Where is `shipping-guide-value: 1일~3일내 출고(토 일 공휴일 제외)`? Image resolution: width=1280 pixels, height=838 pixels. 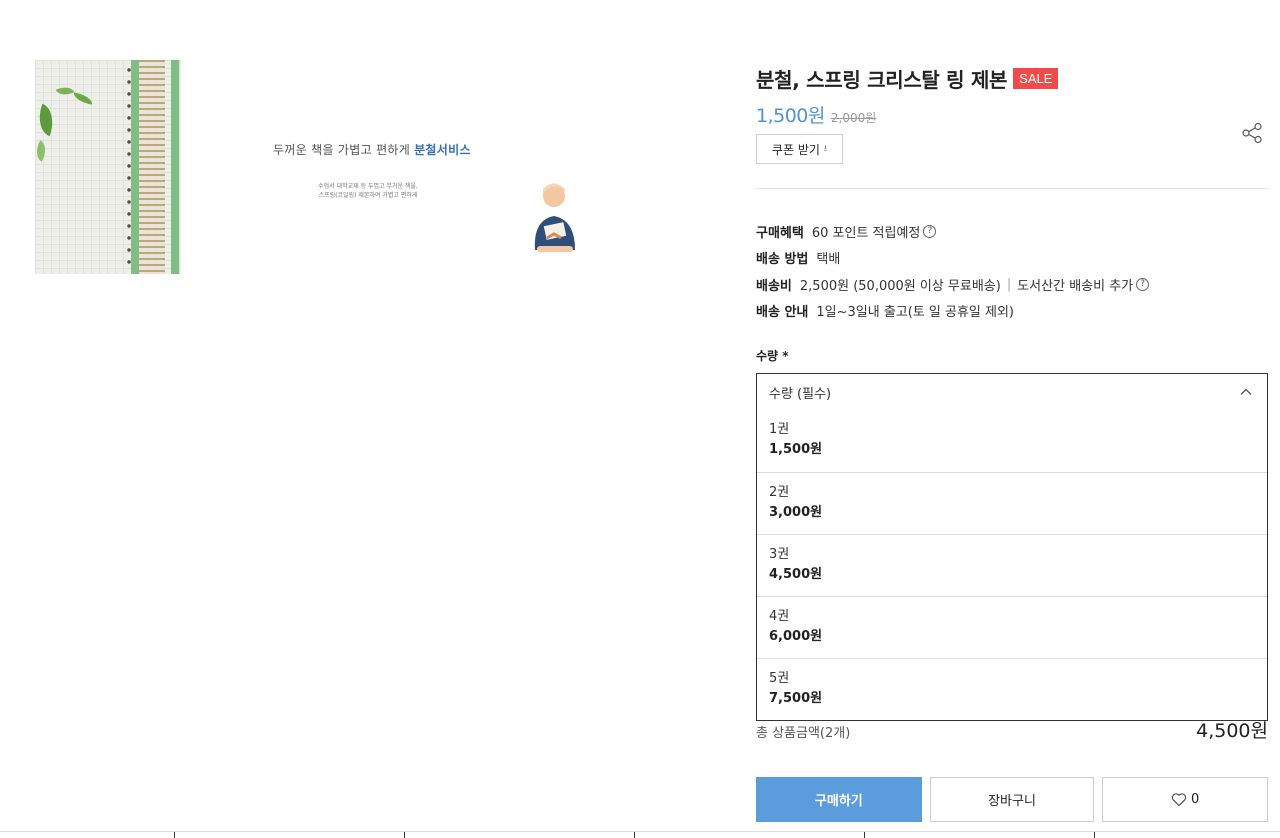
shipping-guide-value: 1일~3일내 출고(토 일 공휴일 제외) is located at coordinates (915, 313).